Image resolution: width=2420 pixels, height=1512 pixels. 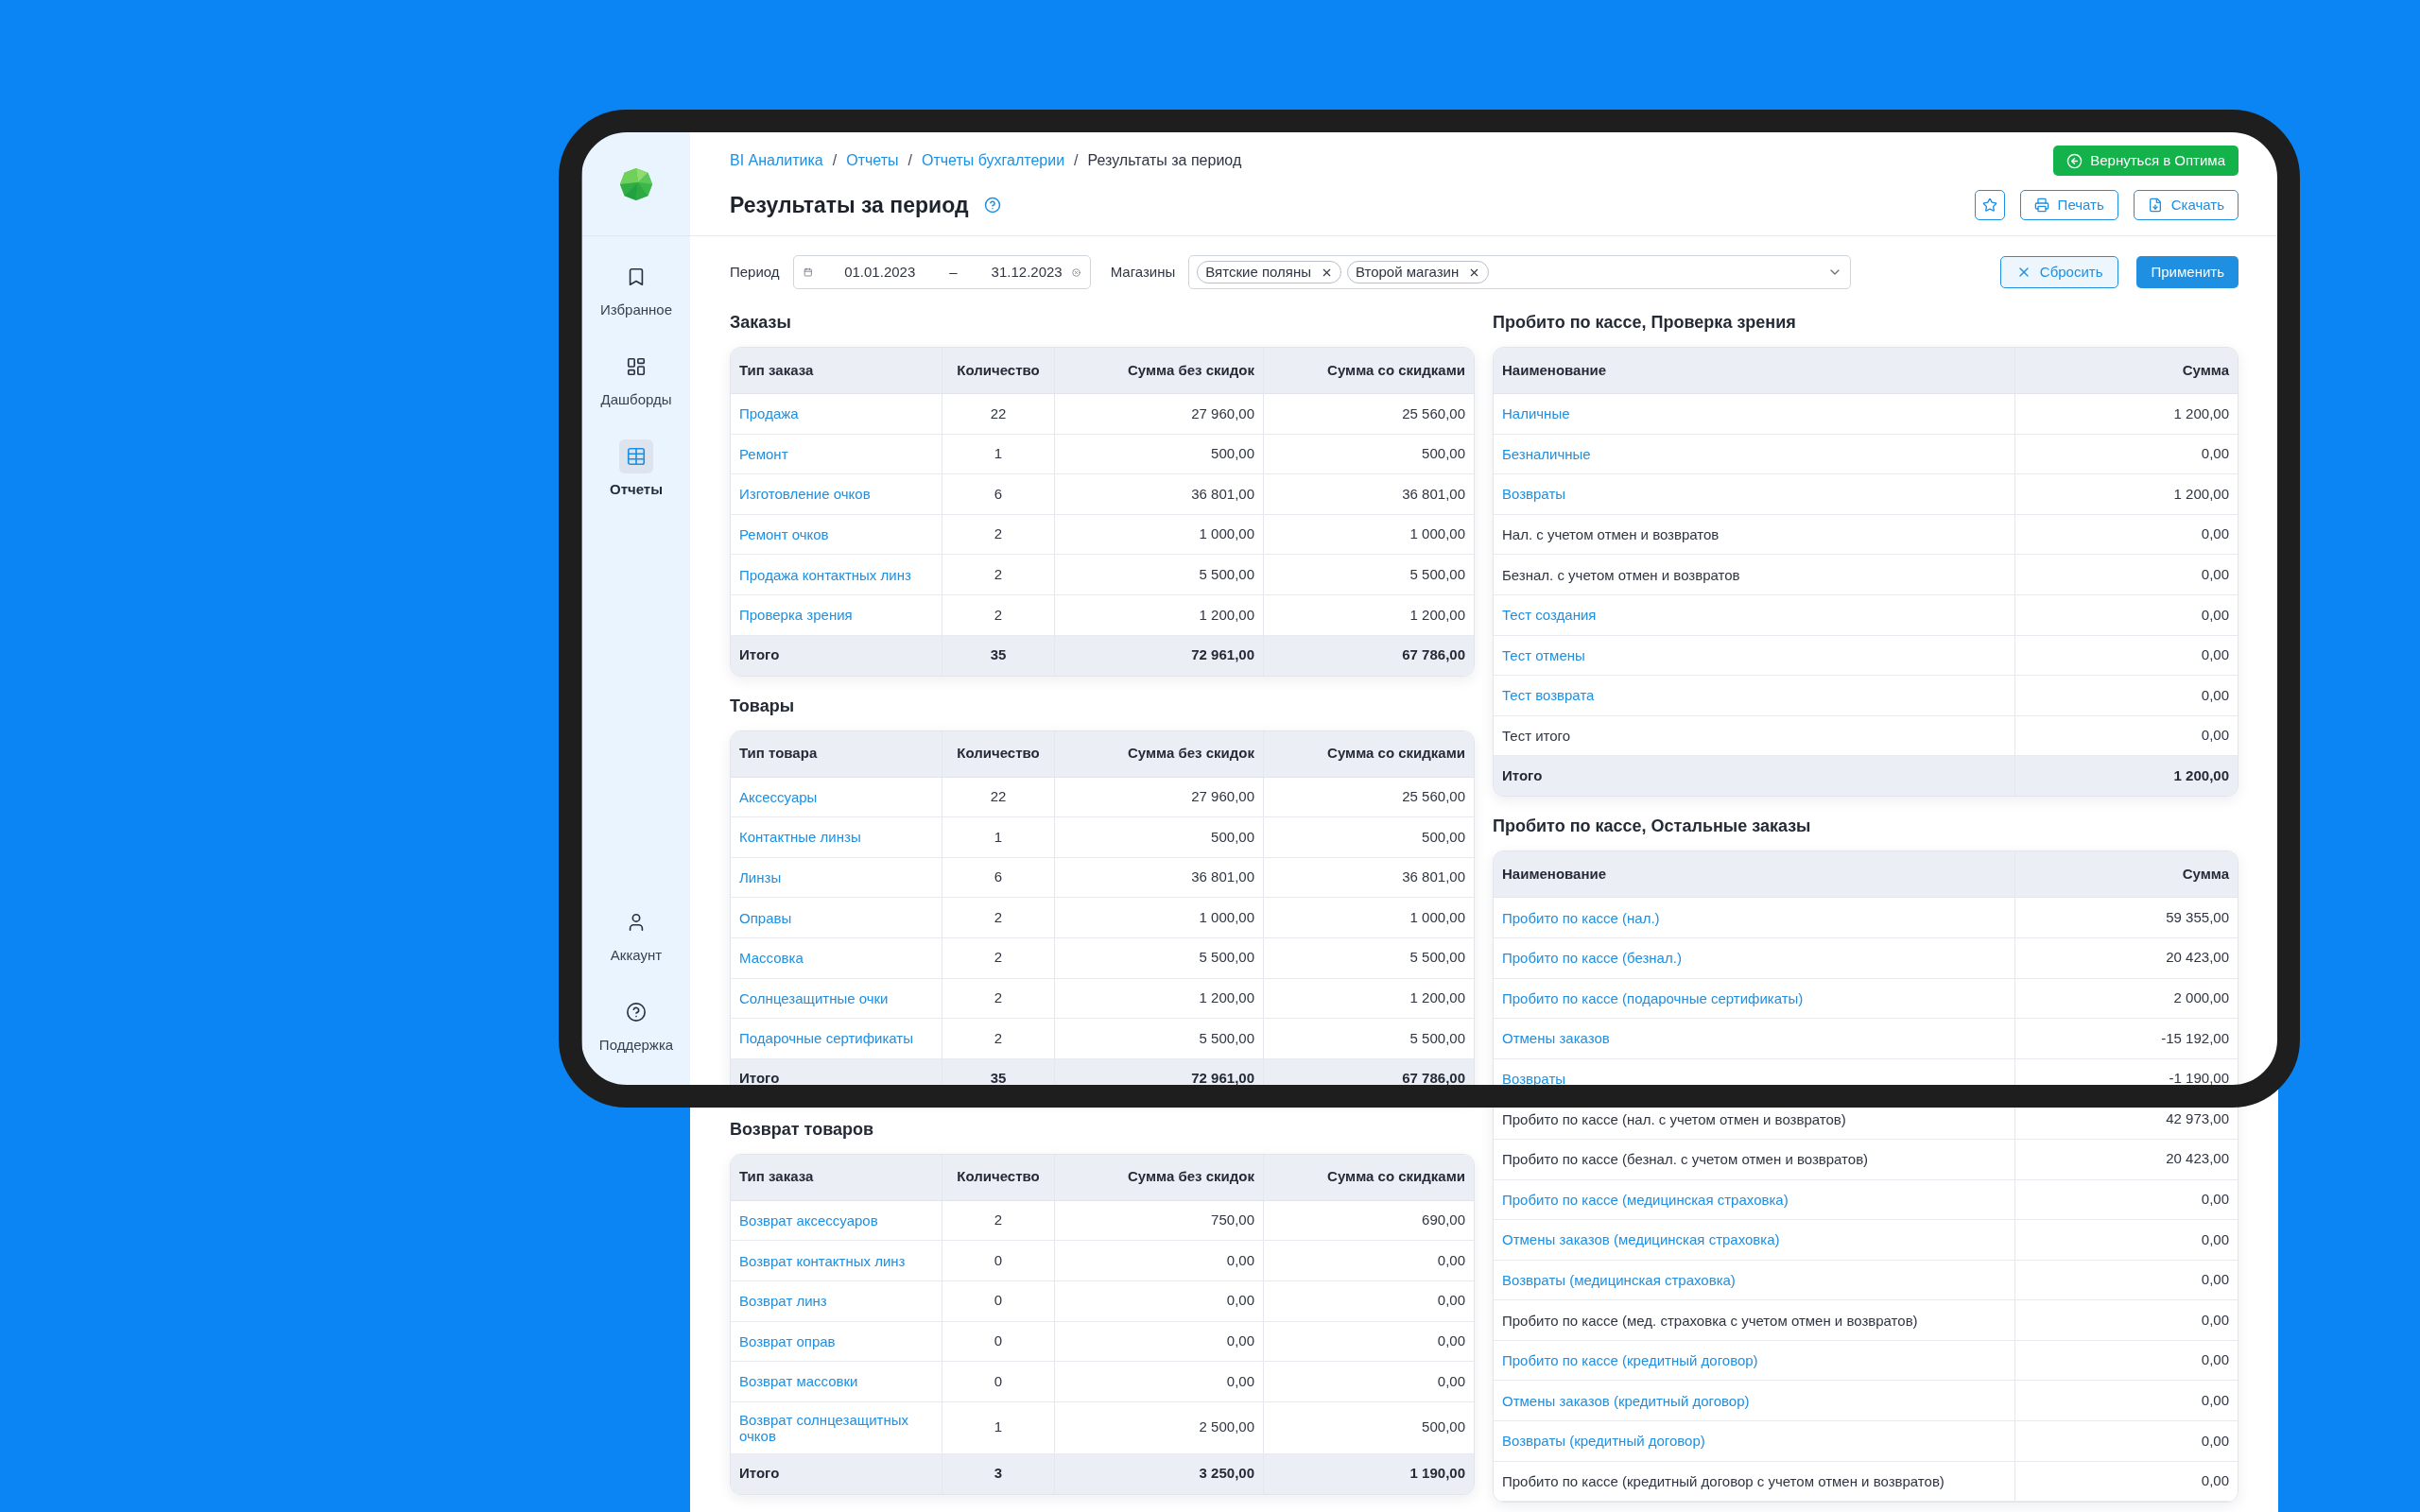 What do you see at coordinates (1754, 414) in the screenshot?
I see `row-link: Наличные` at bounding box center [1754, 414].